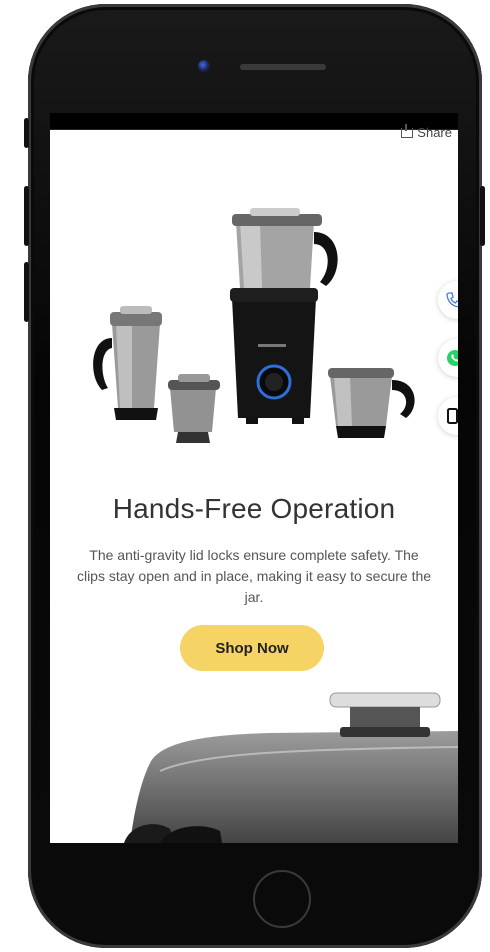 The height and width of the screenshot is (952, 490). What do you see at coordinates (194, 408) in the screenshot?
I see `chopper-jar` at bounding box center [194, 408].